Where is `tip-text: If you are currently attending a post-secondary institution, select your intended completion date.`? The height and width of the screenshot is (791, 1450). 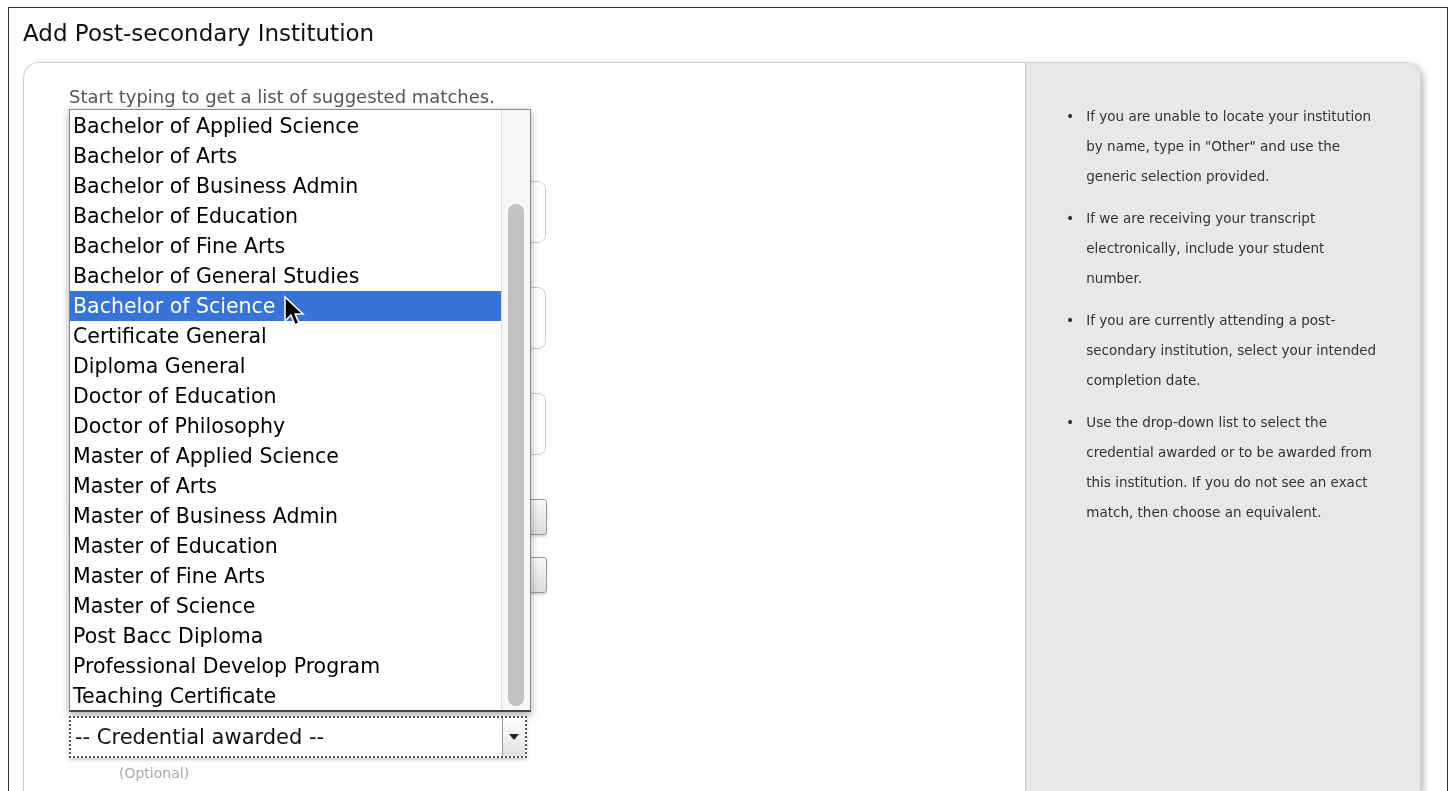 tip-text: If you are currently attending a post-secondary institution, select your intended completion date. is located at coordinates (1231, 350).